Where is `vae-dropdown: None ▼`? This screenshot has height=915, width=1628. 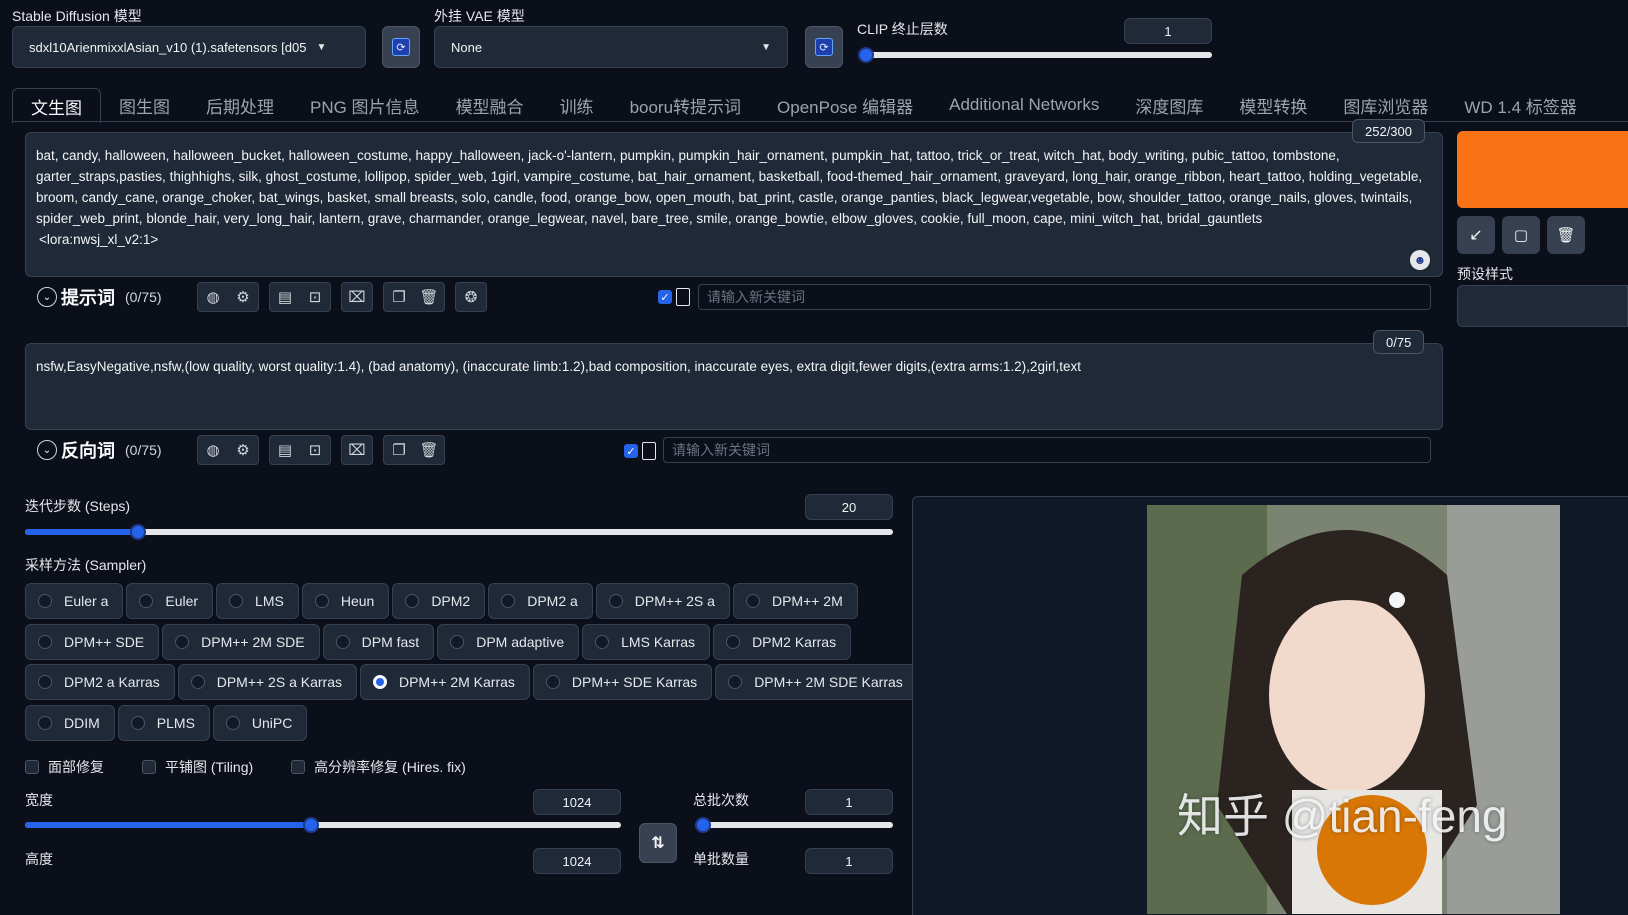
vae-dropdown: None ▼ is located at coordinates (611, 47).